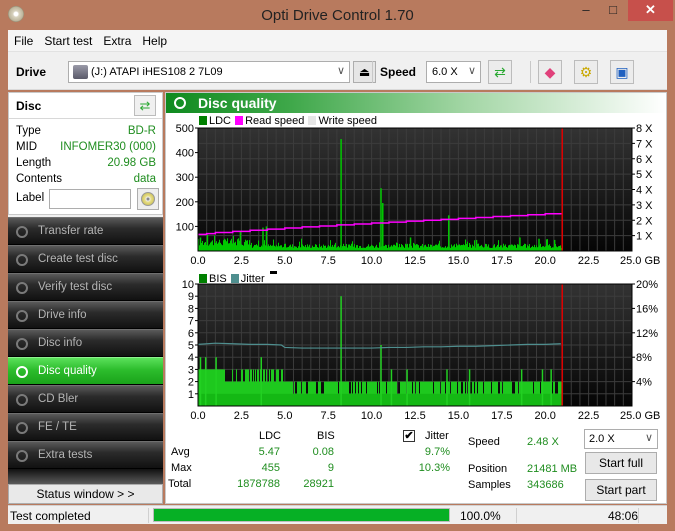 The image size is (675, 531). I want to click on nav-create-test-disc: Create test disc, so click(85, 259).